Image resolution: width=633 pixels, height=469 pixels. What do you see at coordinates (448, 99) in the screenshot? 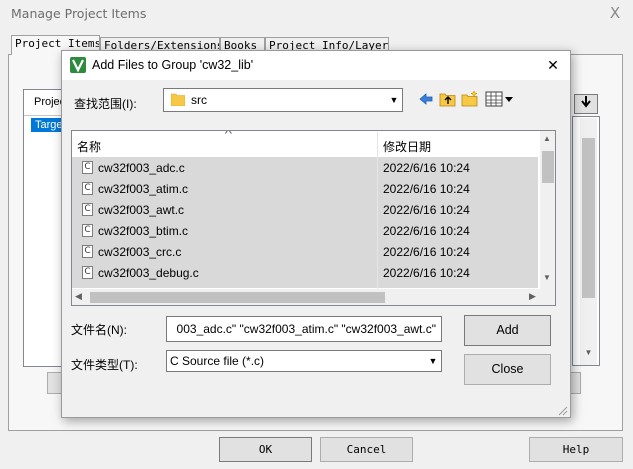
I see `folder-up-icon` at bounding box center [448, 99].